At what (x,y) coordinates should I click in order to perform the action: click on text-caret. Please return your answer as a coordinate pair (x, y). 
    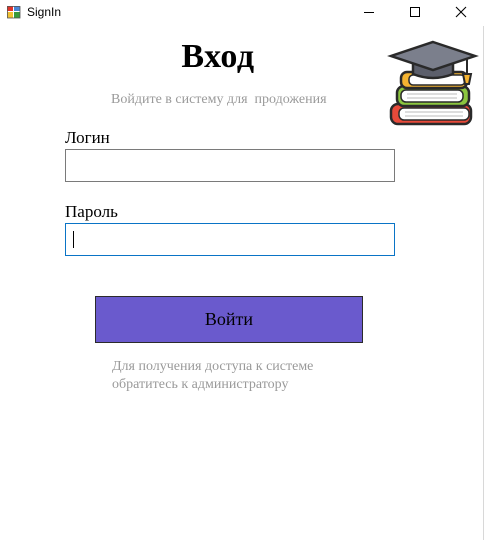
    Looking at the image, I should click on (73, 239).